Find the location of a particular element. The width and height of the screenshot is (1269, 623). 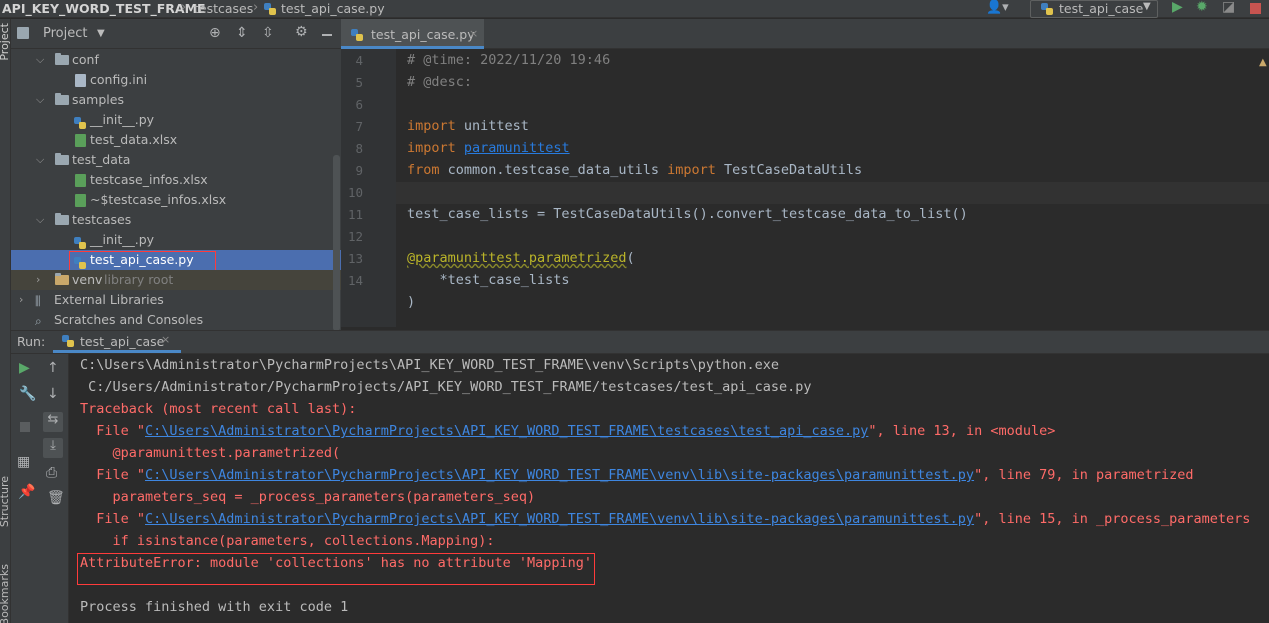

tree-file-temp-testcase-infos: ~$testcase_infos.xlsx is located at coordinates (176, 200).